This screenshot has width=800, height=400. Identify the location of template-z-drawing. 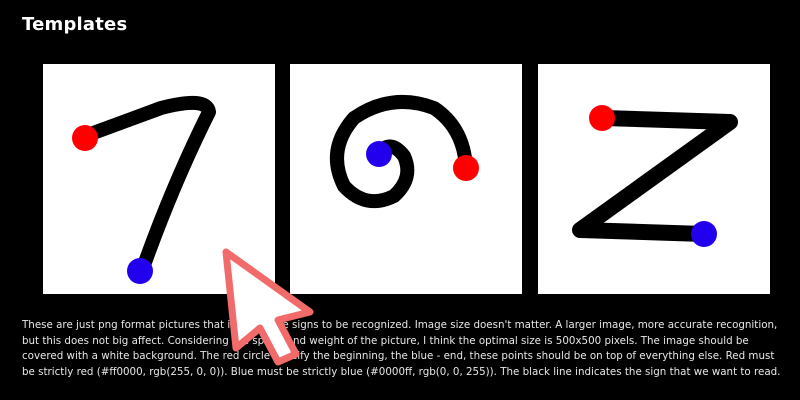
(655, 176).